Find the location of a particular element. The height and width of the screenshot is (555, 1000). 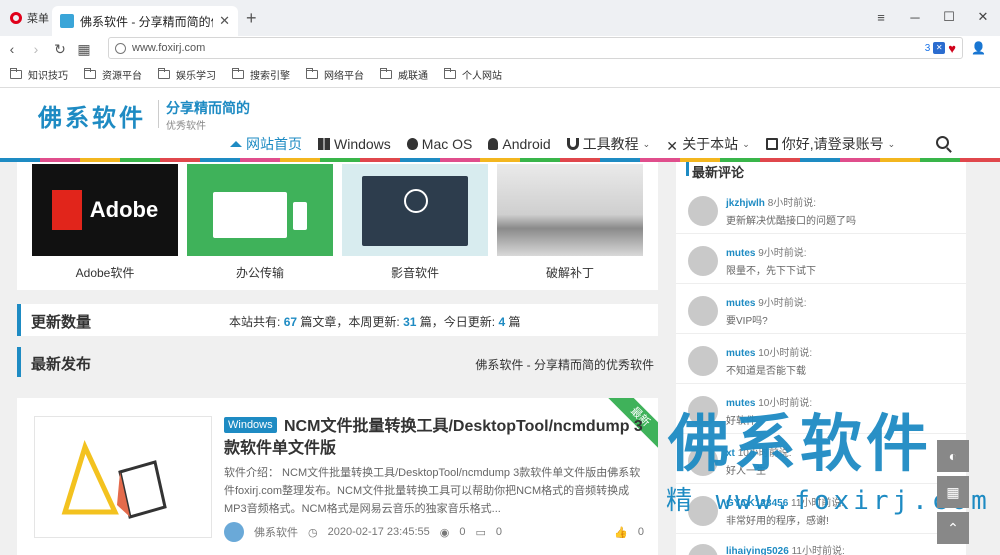

tab-title: 佛系软件 - 分享精而简的优 is located at coordinates (147, 21).